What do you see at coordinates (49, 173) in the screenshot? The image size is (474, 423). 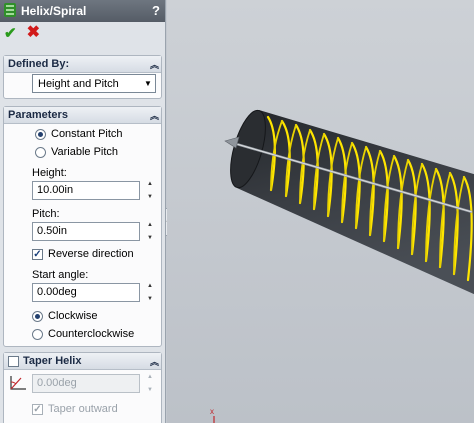 I see `height-label: Height:` at bounding box center [49, 173].